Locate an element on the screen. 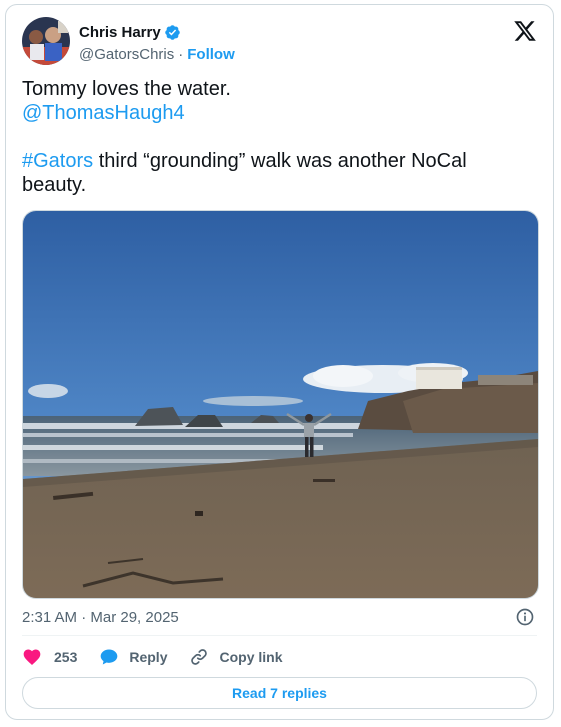  link-icon is located at coordinates (199, 657).